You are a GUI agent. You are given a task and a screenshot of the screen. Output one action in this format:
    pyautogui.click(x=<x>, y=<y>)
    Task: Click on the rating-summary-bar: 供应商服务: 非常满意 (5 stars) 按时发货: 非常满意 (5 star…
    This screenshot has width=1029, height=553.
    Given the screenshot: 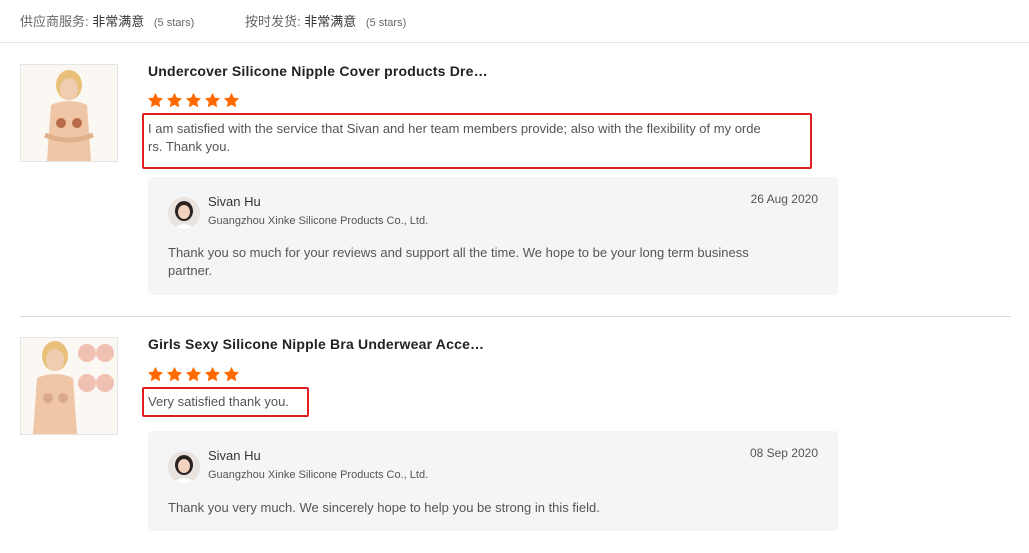 What is the action you would take?
    pyautogui.click(x=514, y=21)
    